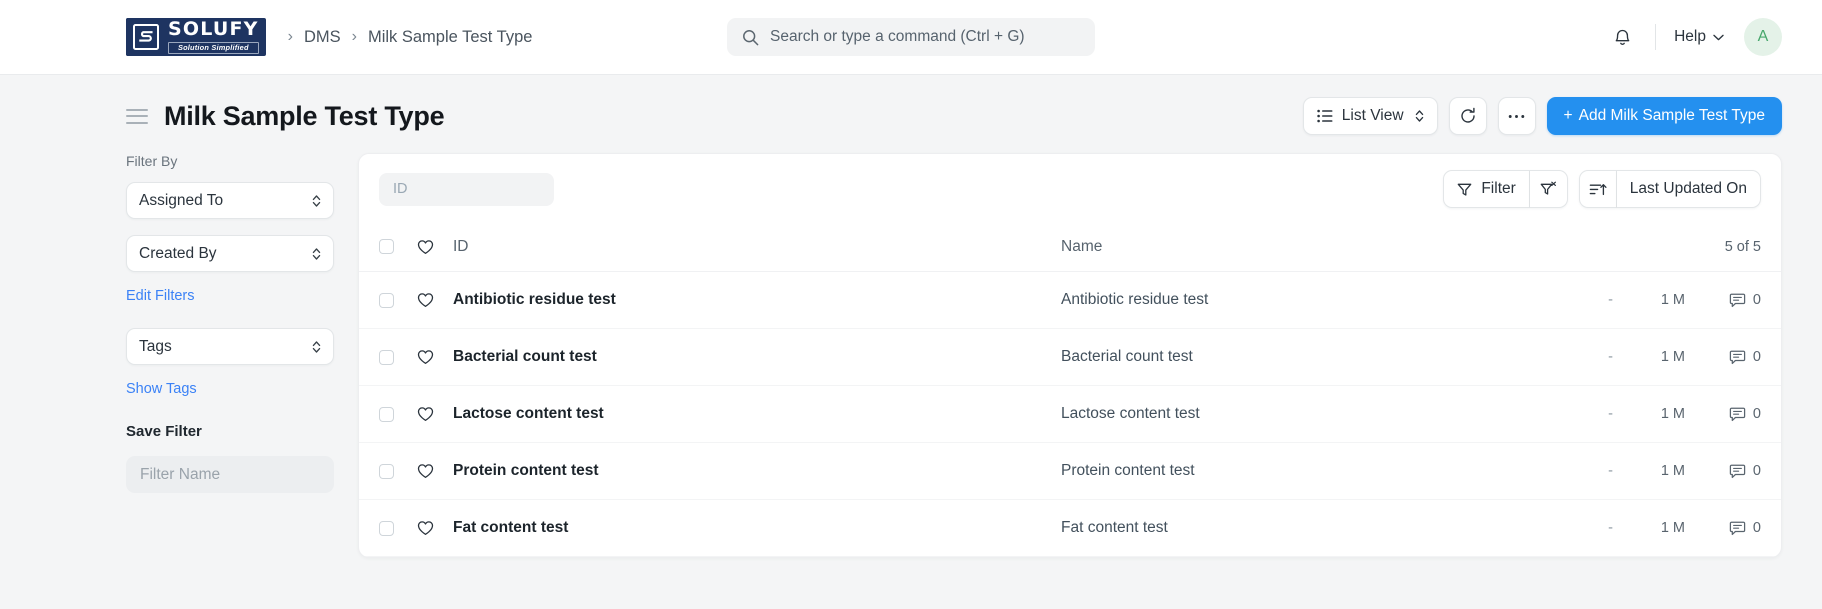 This screenshot has height=609, width=1822. I want to click on row-id-link: Bacterial count test, so click(757, 357).